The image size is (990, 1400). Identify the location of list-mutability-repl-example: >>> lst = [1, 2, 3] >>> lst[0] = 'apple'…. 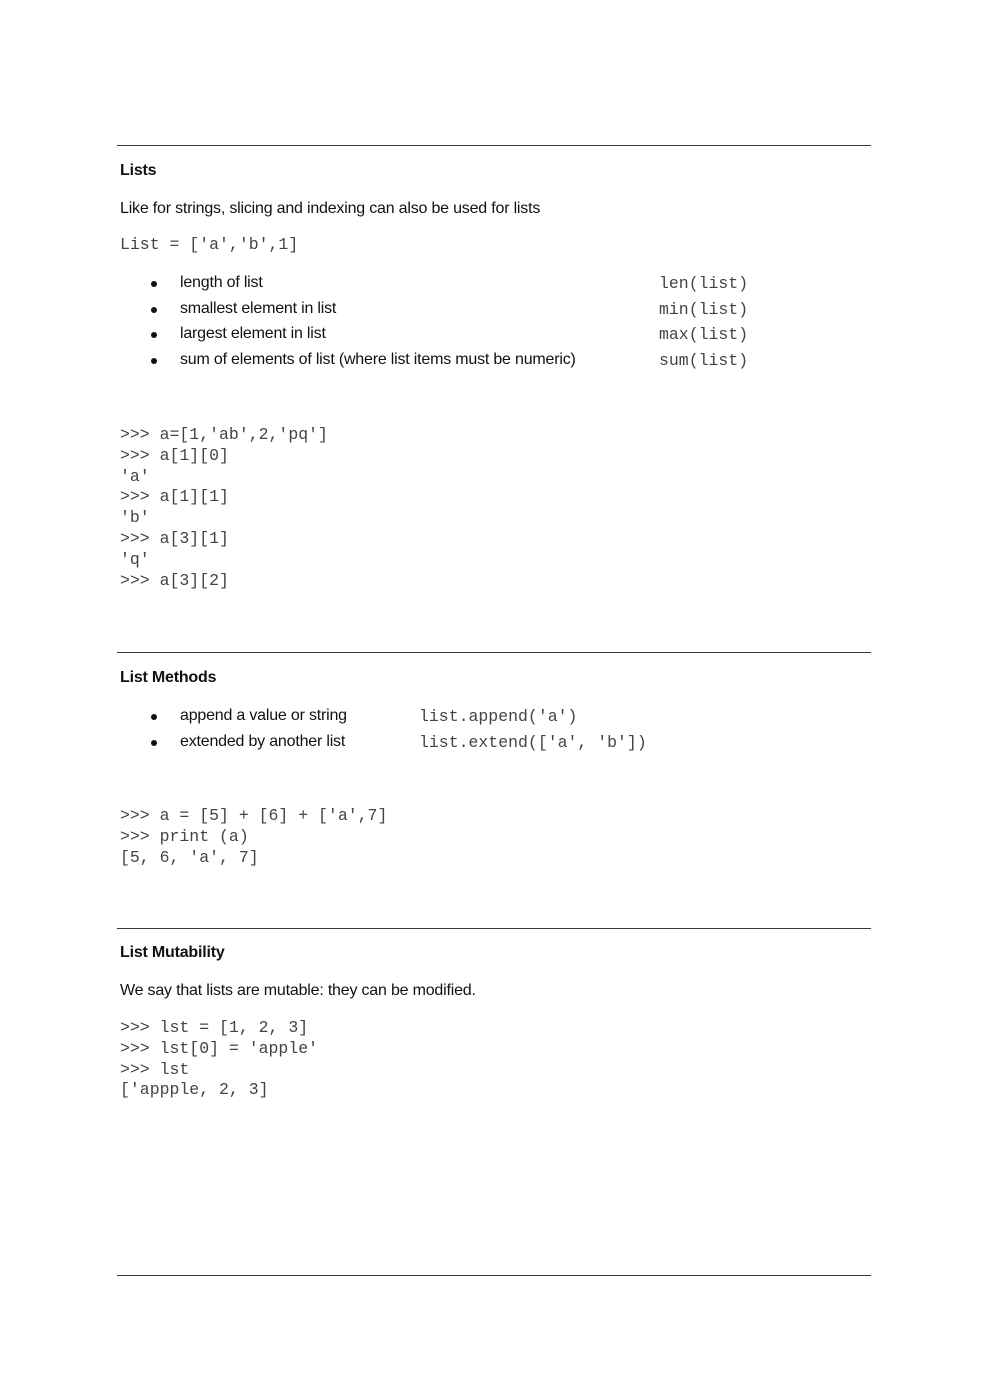
(219, 1059).